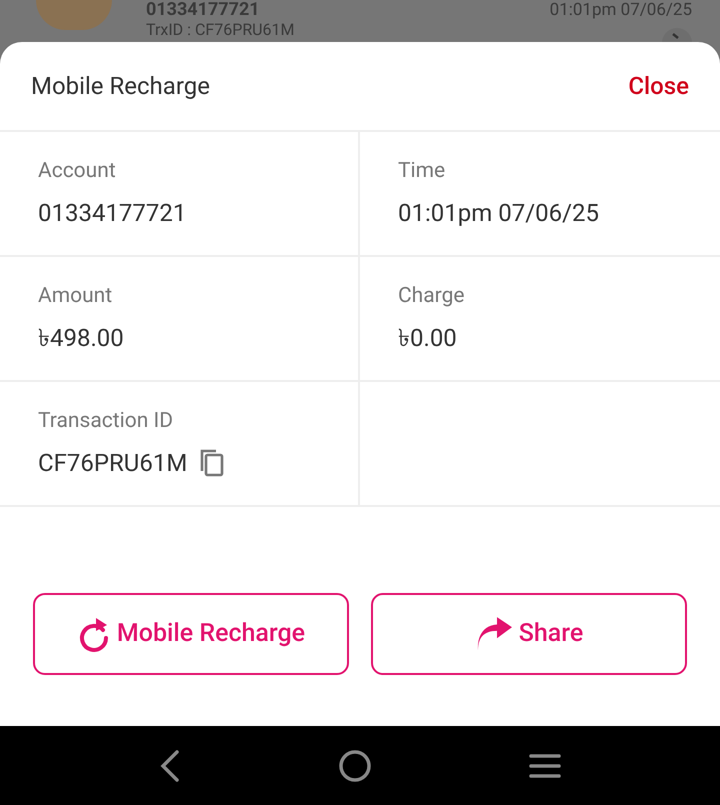 The height and width of the screenshot is (805, 720). I want to click on field-label: Account, so click(77, 171).